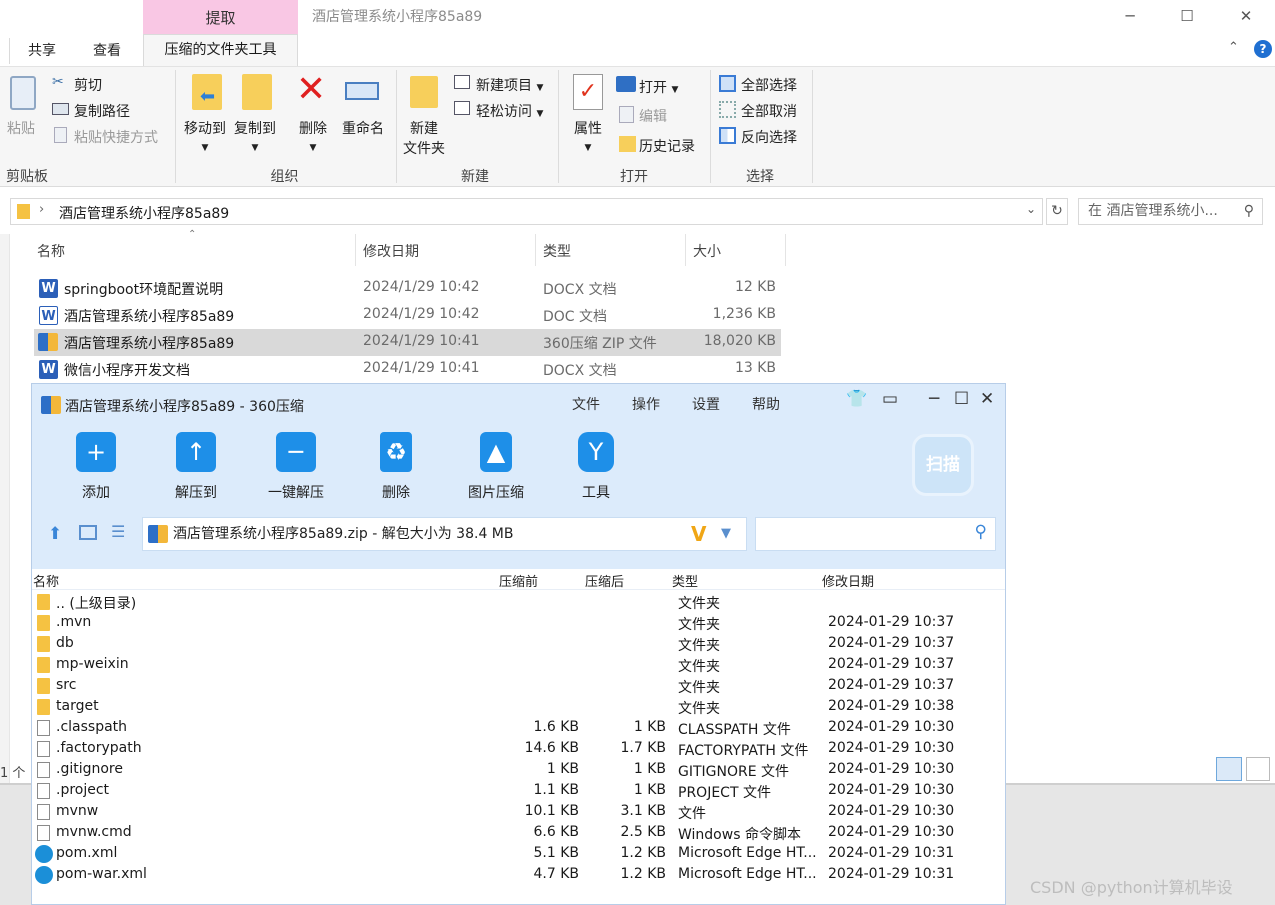  I want to click on zip-list-item: mp-weixin 文件夹 2024-01-29 10:37, so click(518, 665).